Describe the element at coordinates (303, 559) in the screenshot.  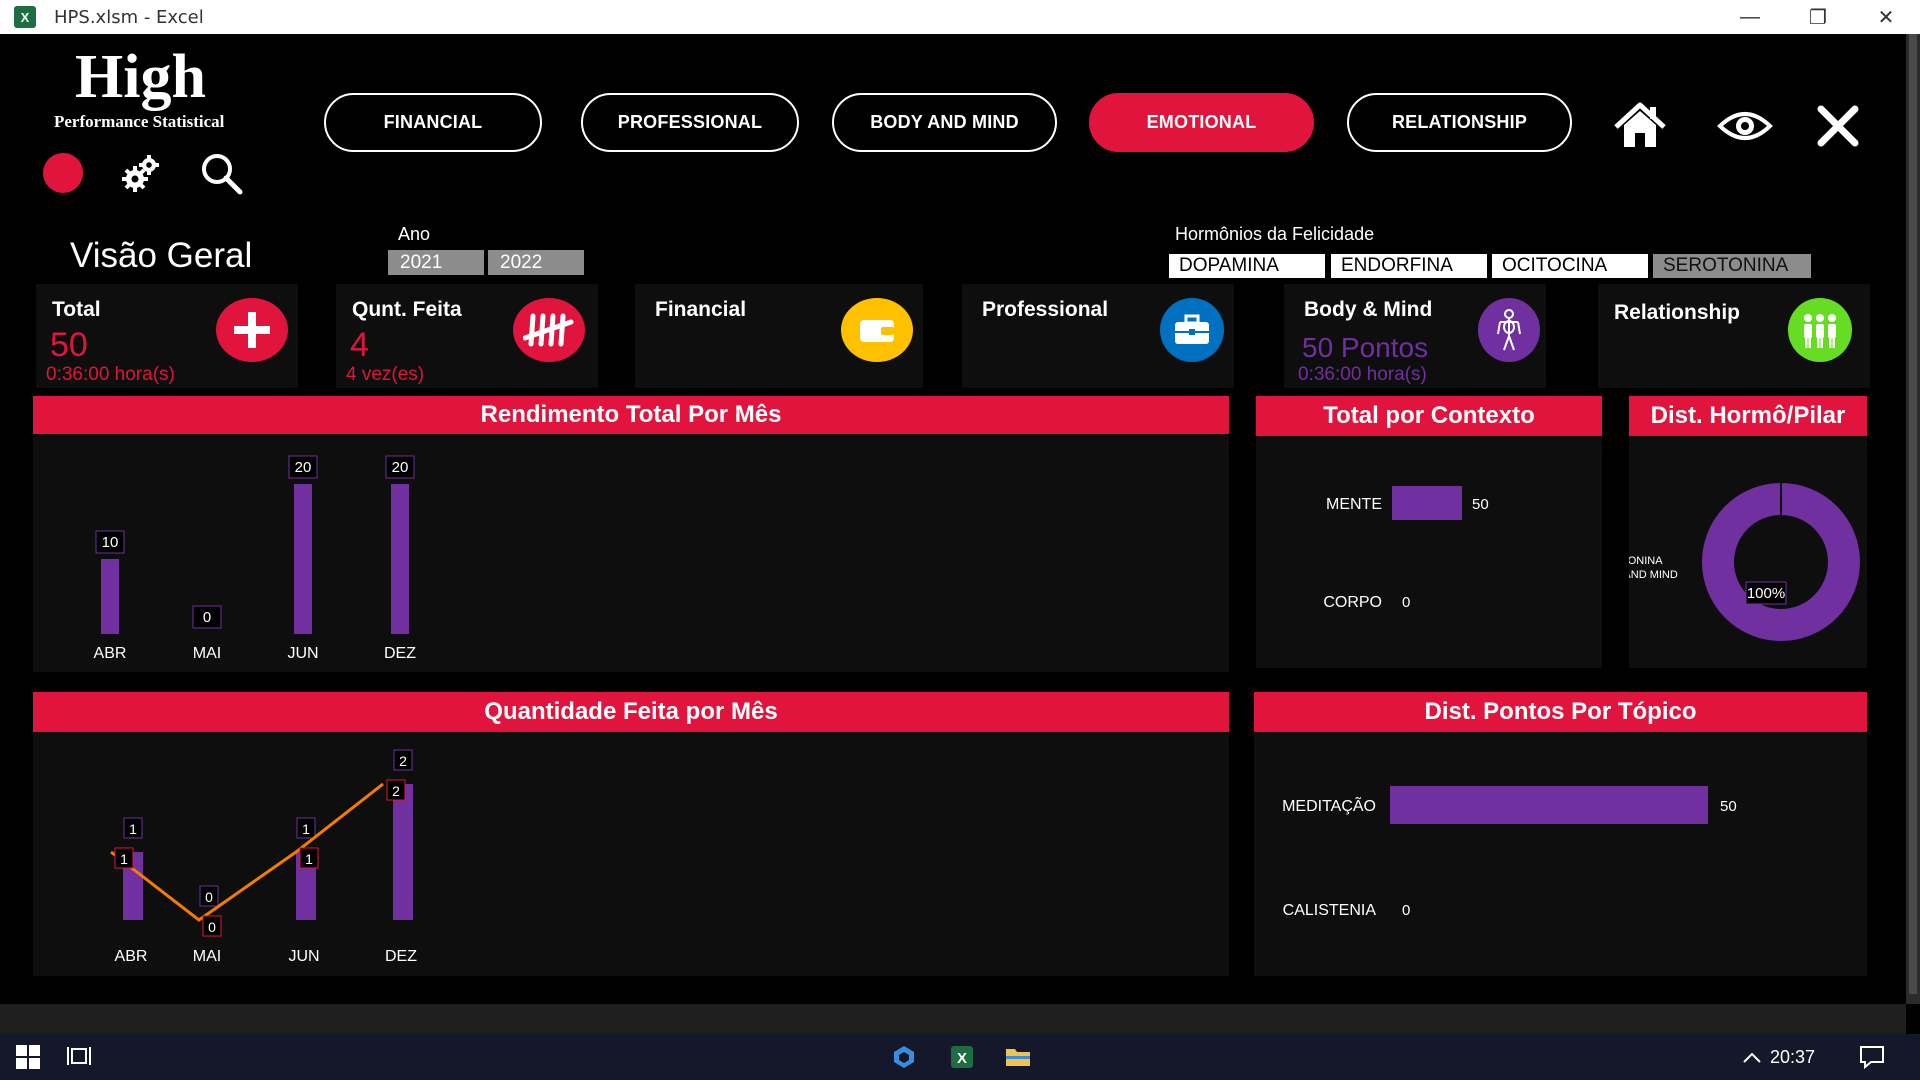
I see `bar-rend-jun` at that location.